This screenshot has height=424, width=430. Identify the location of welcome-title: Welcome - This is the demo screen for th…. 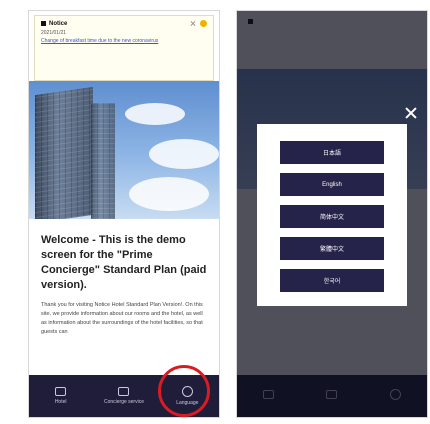
(124, 262).